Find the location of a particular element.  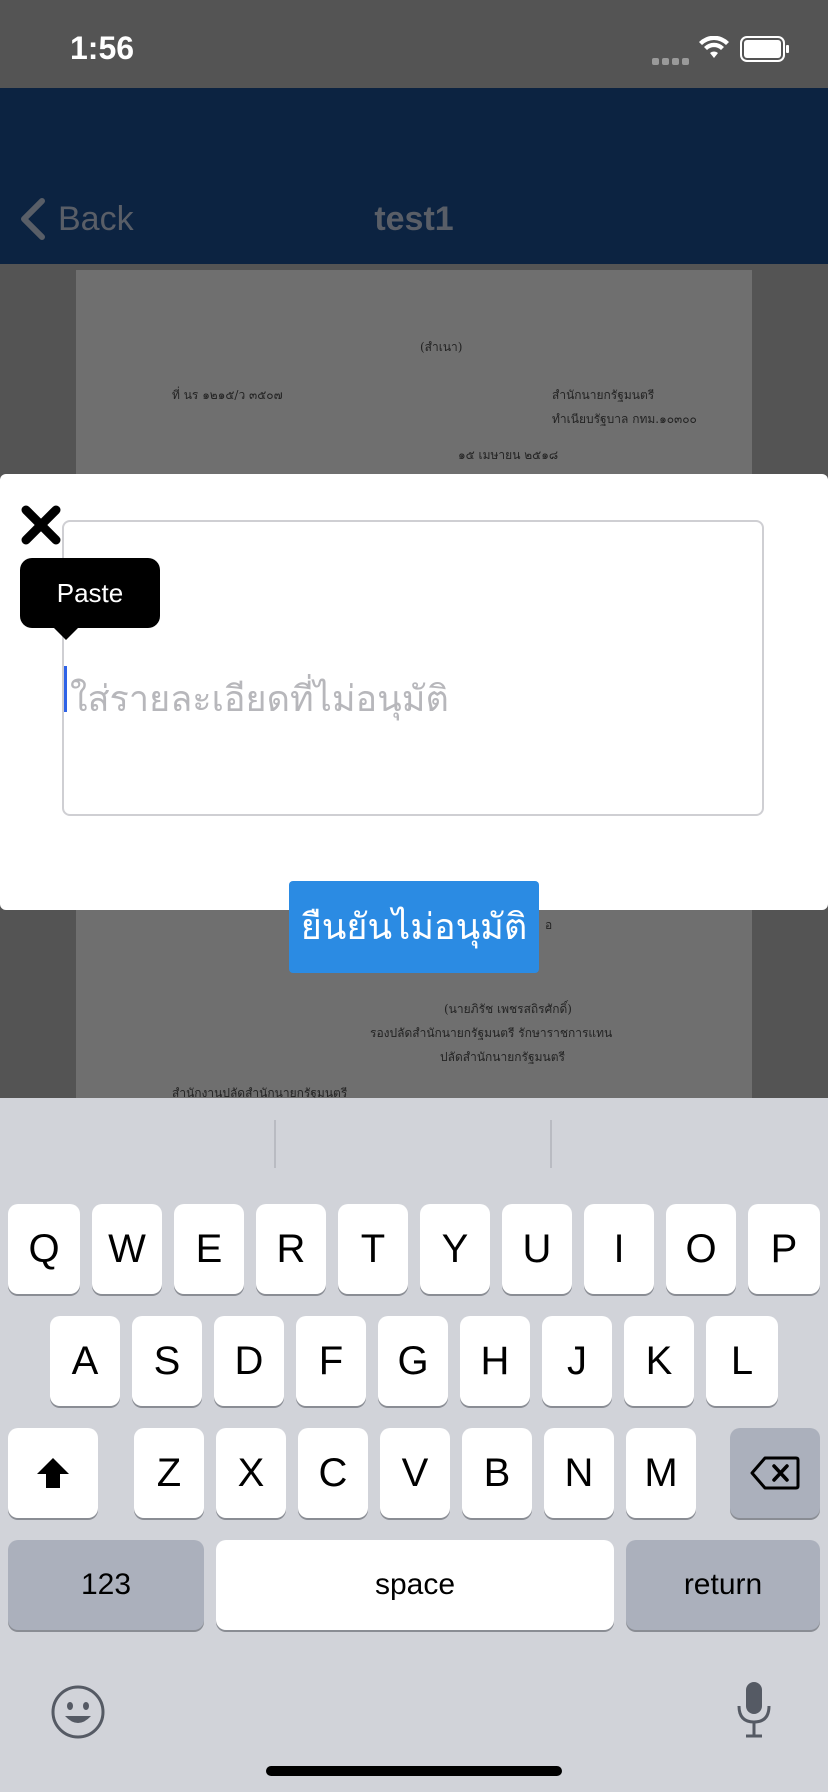

doc-line: รองปลัดสํานักนายกรัฐมนตรี รักษาราชการแทน is located at coordinates (491, 1033).